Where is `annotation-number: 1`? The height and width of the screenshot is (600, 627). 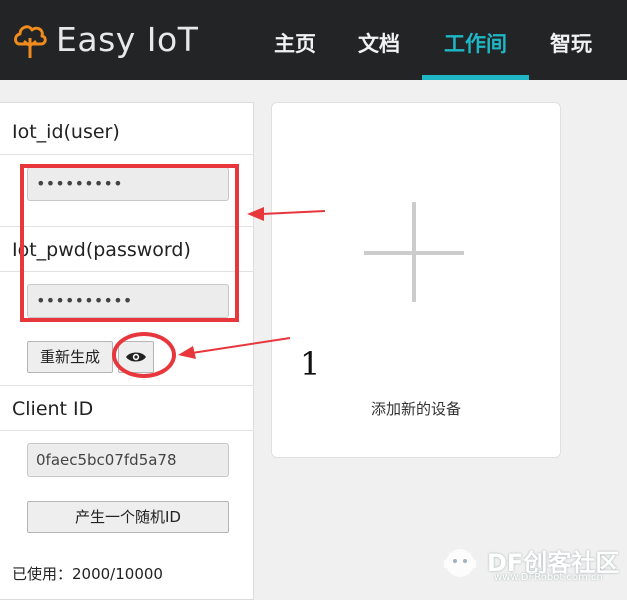 annotation-number: 1 is located at coordinates (310, 364).